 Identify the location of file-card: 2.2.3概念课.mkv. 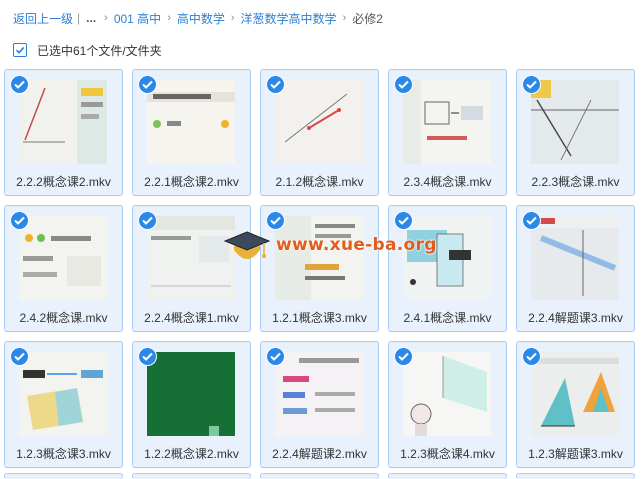
(575, 132).